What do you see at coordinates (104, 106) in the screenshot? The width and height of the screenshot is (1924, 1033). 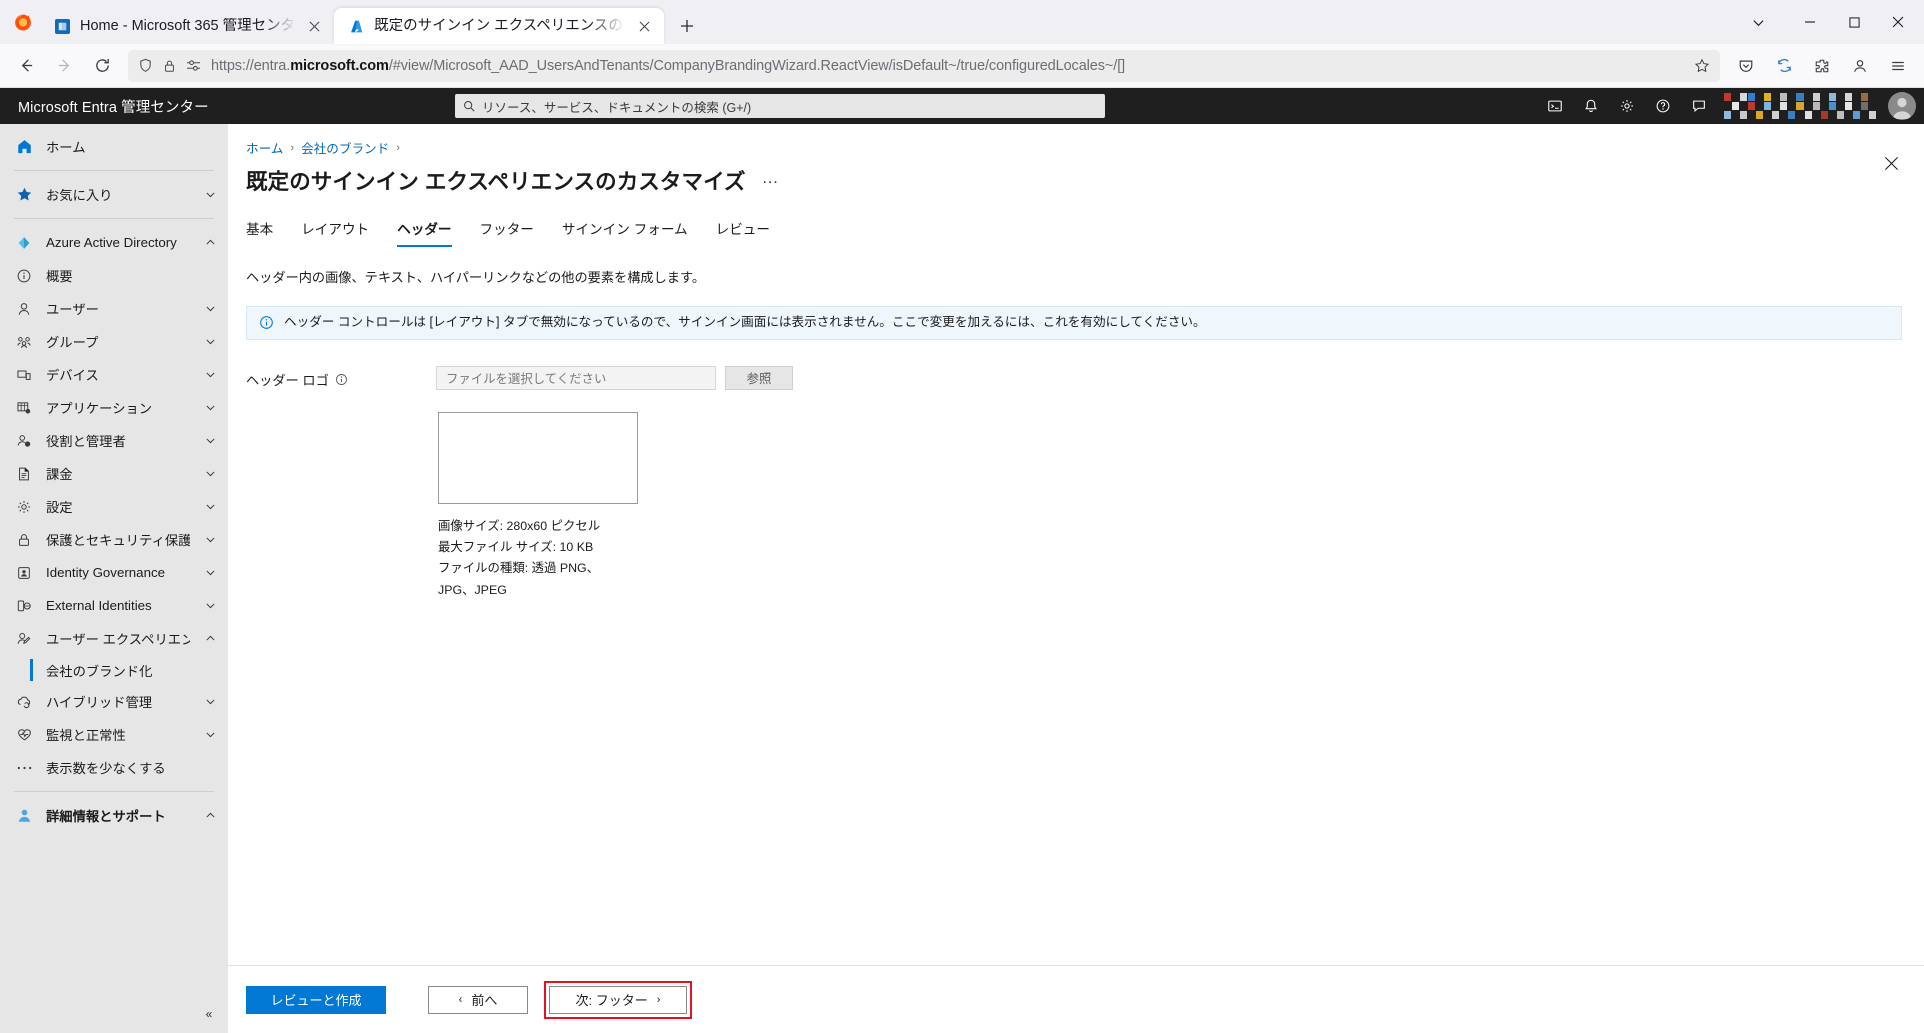 I see `entra-brand-title: Microsoft Entra 管理センター` at bounding box center [104, 106].